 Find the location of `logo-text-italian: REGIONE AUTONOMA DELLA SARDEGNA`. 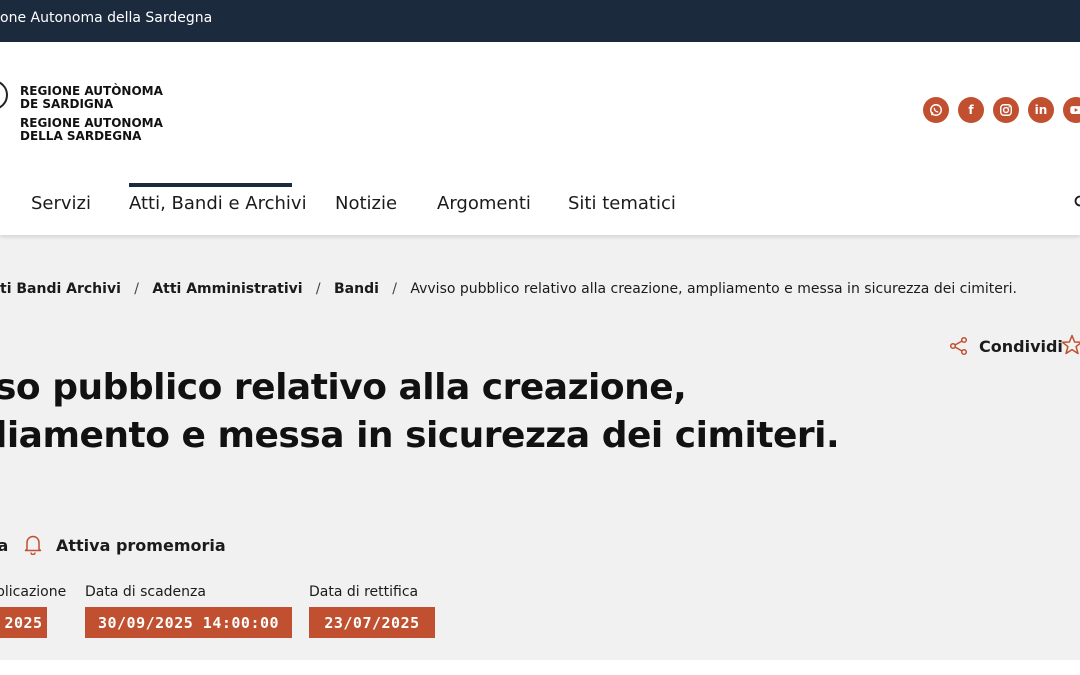

logo-text-italian: REGIONE AUTONOMA DELLA SARDEGNA is located at coordinates (91, 130).